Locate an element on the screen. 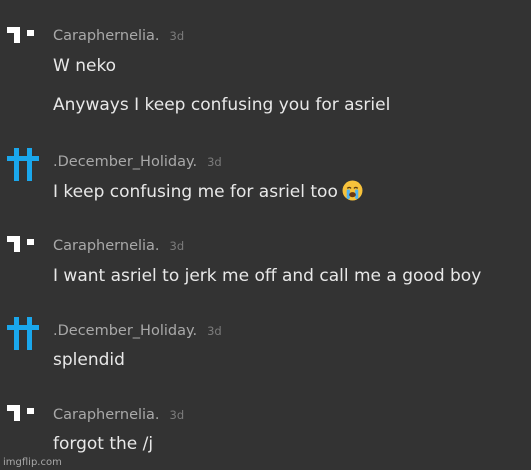 This screenshot has width=531, height=470. message-text: W neko is located at coordinates (85, 66).